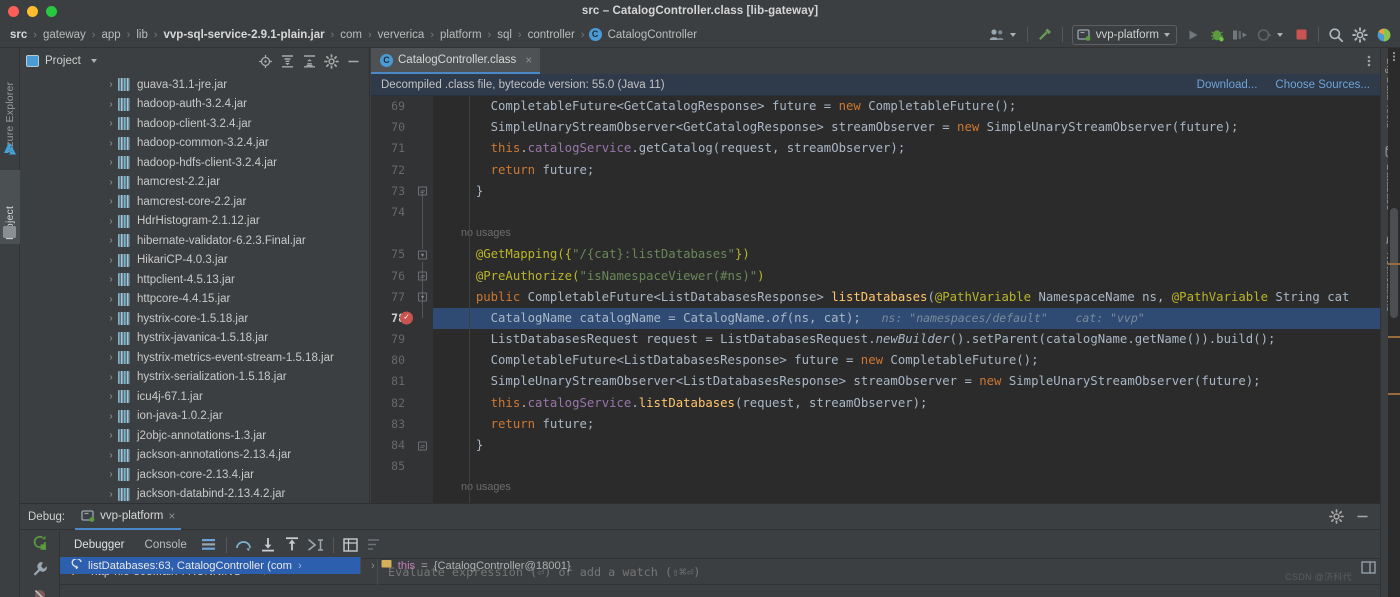  I want to click on breakpoint-icon: ✓, so click(406, 318).